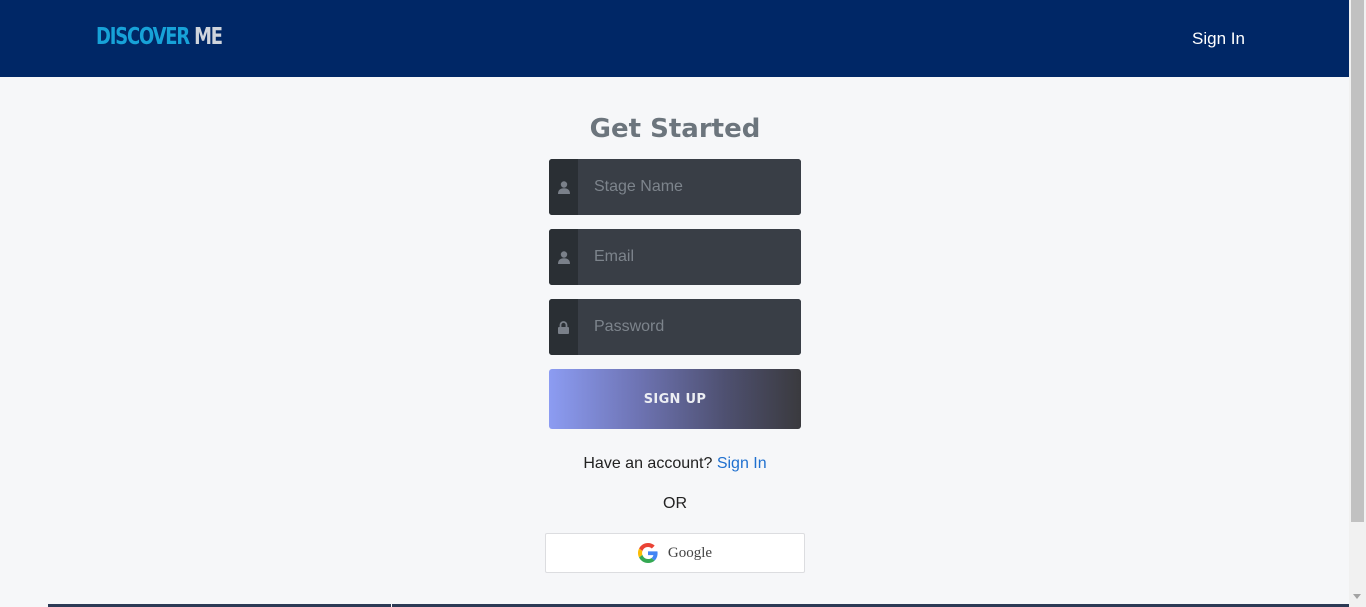 This screenshot has height=607, width=1366. What do you see at coordinates (1357, 261) in the screenshot?
I see `scrollbar-thumb` at bounding box center [1357, 261].